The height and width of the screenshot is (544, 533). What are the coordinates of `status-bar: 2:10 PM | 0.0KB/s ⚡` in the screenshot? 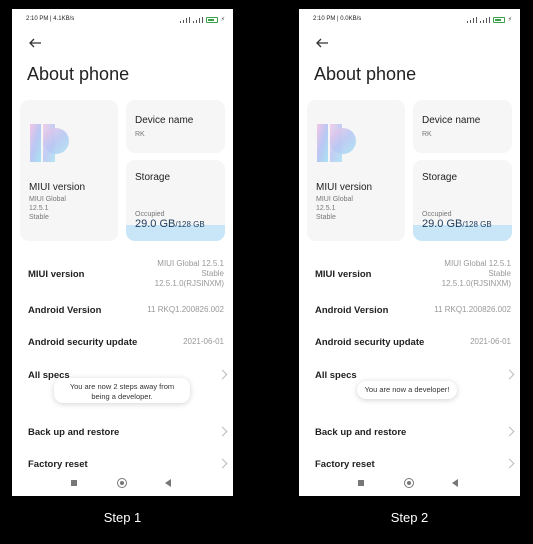 It's located at (409, 20).